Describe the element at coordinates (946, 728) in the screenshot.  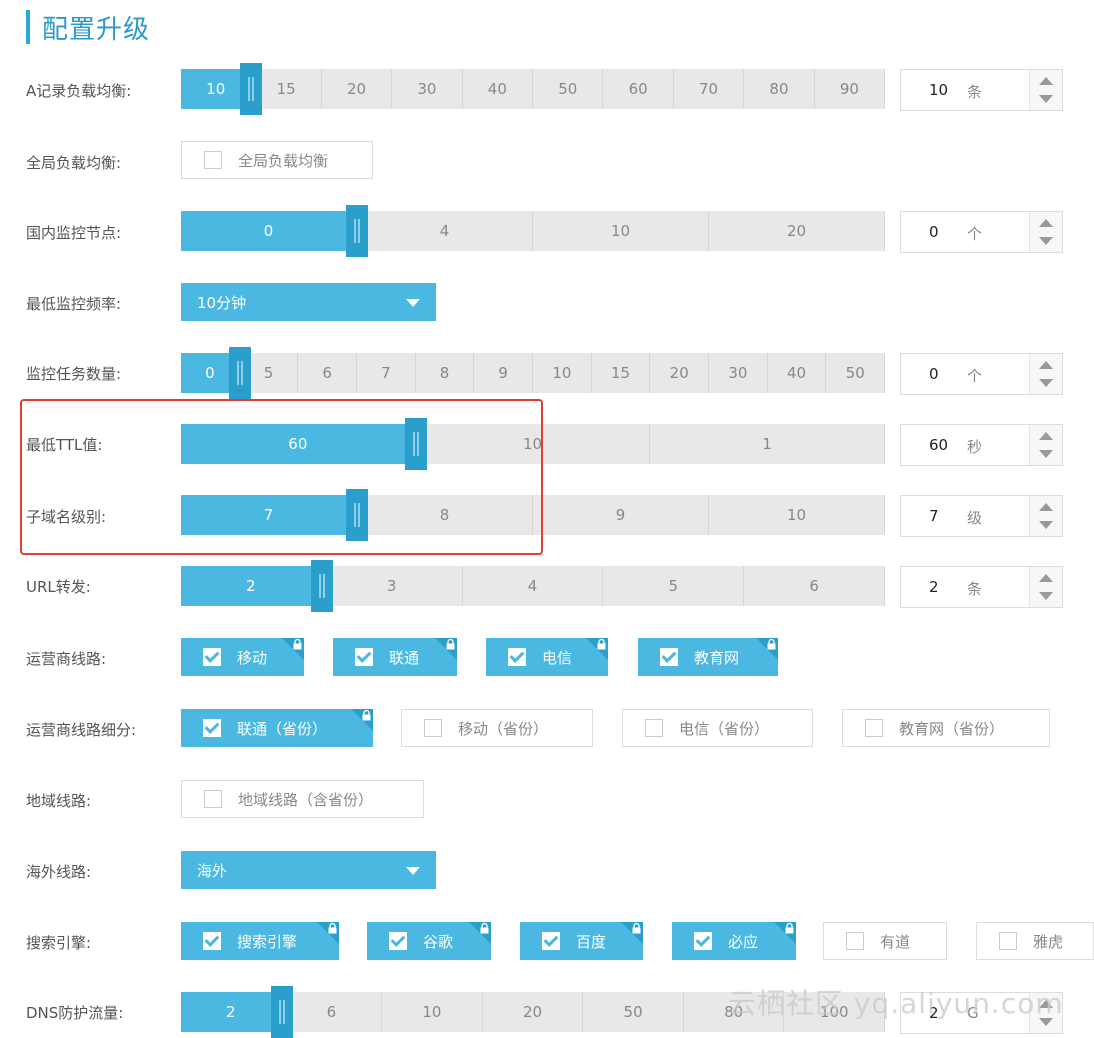
I see `isp-sub-edu-checkbox: 教育网（省份）` at that location.